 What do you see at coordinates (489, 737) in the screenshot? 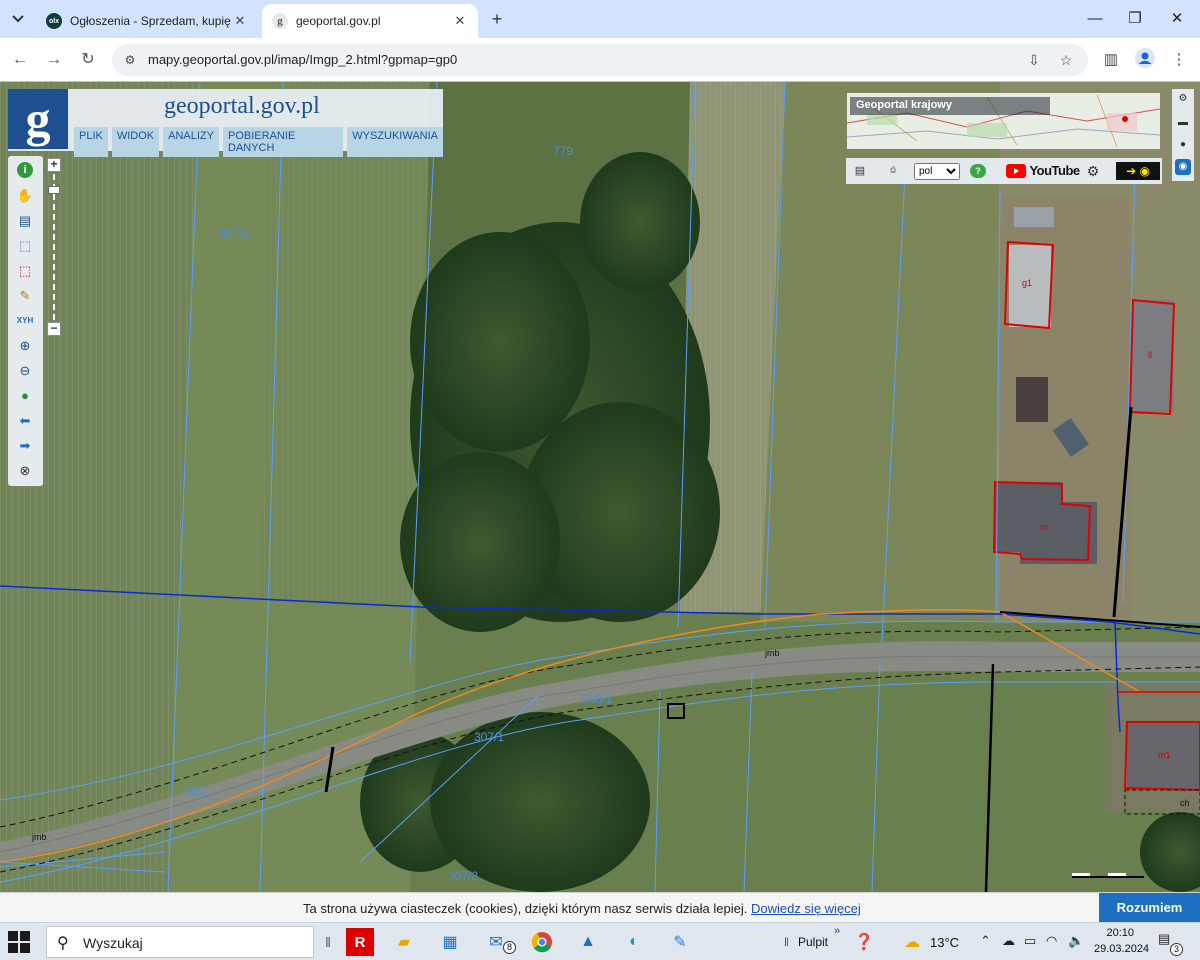
I see `parcel-label: 307/1` at bounding box center [489, 737].